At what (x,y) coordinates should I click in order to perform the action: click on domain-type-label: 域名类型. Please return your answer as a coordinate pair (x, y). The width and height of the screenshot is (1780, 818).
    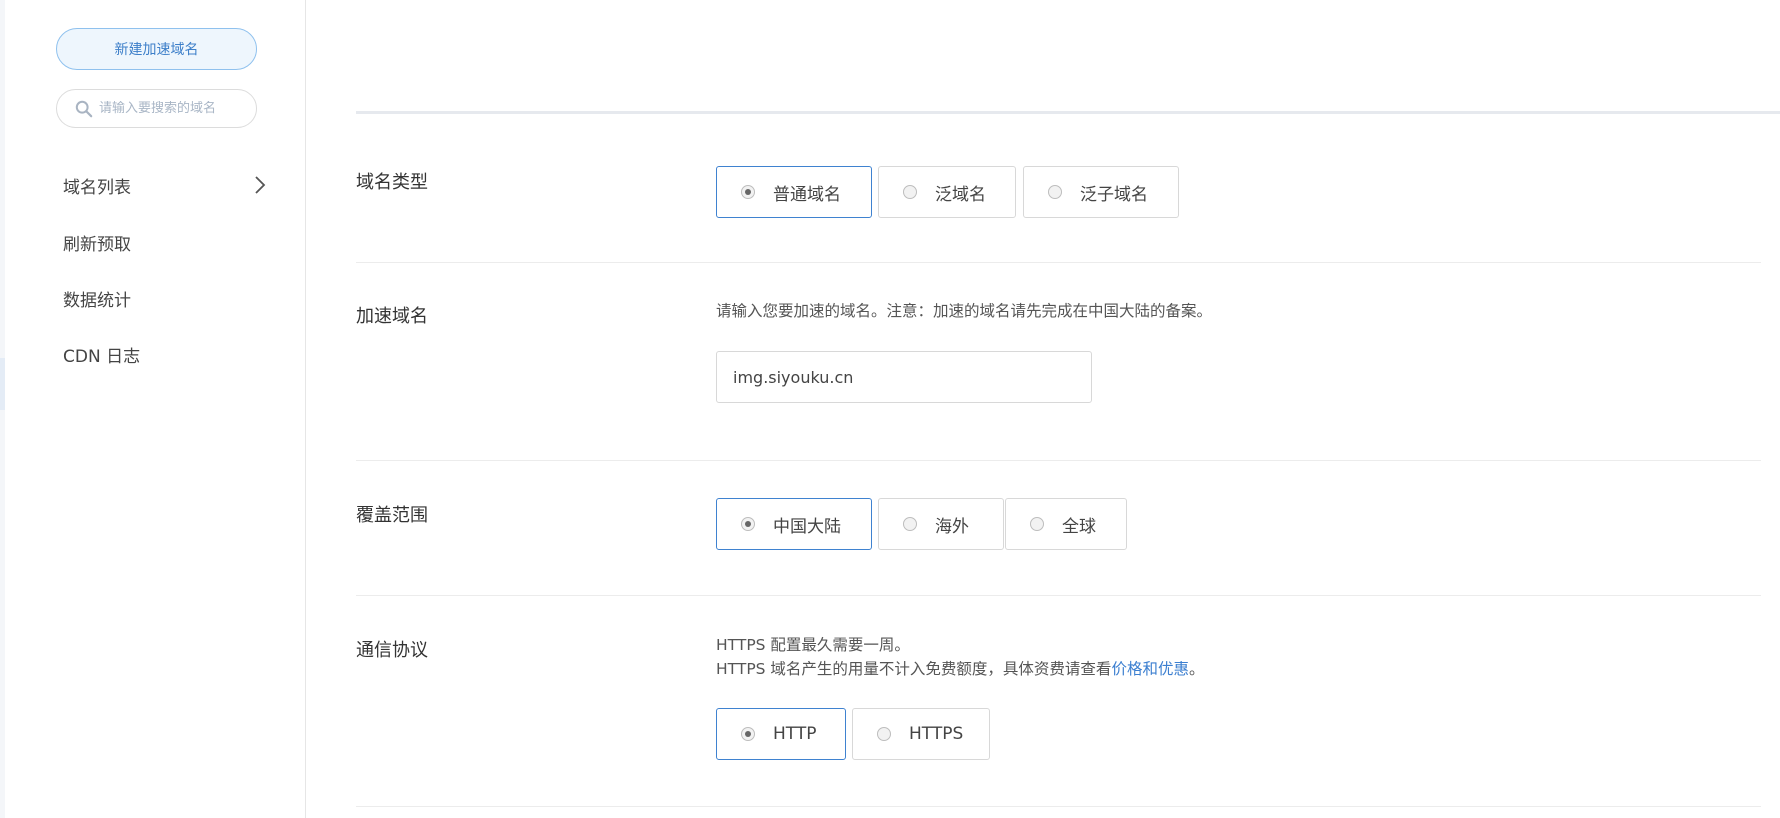
    Looking at the image, I should click on (392, 182).